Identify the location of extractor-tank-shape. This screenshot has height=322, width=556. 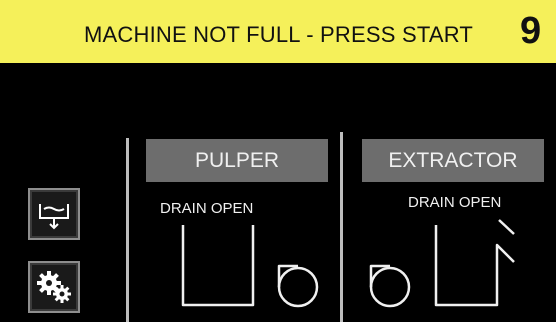
(474, 266).